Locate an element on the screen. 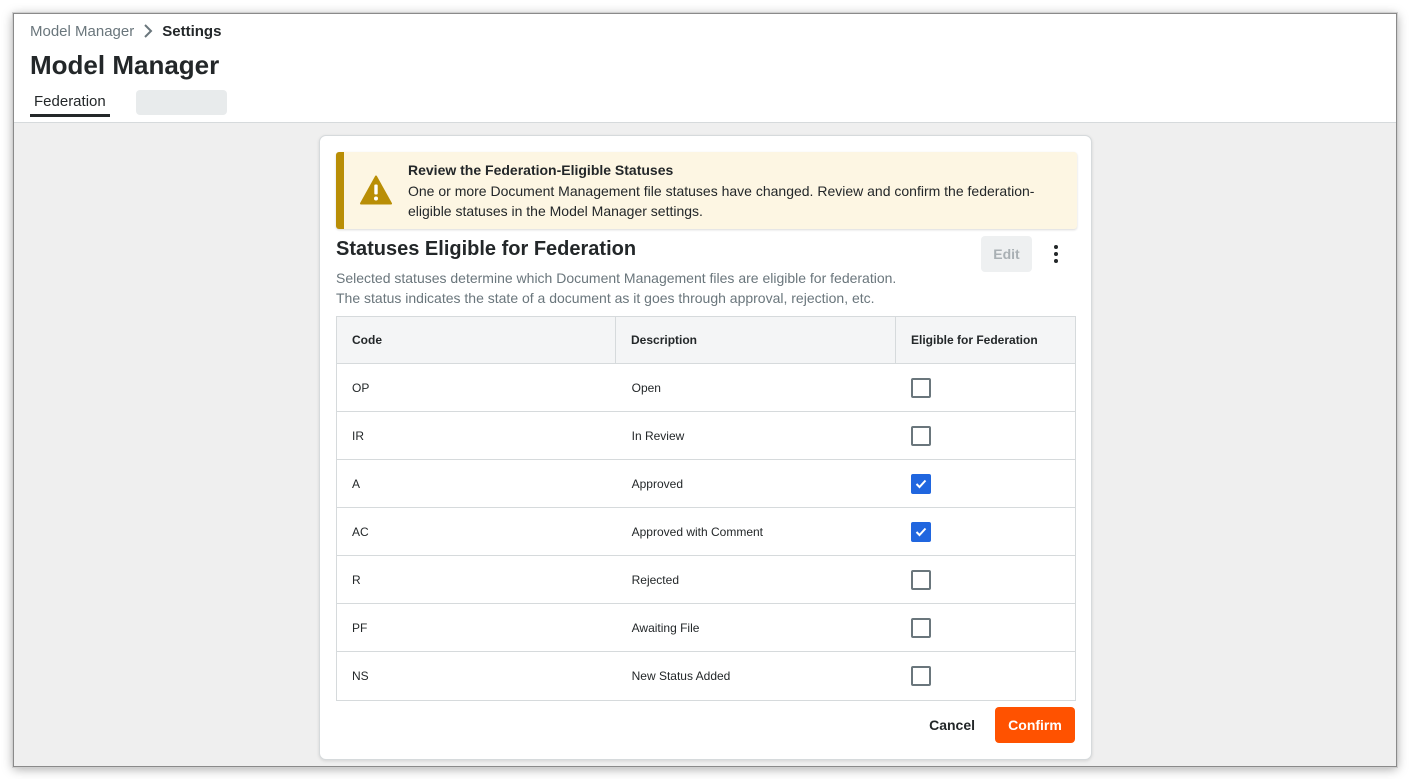  column-header-code: Code is located at coordinates (476, 340).